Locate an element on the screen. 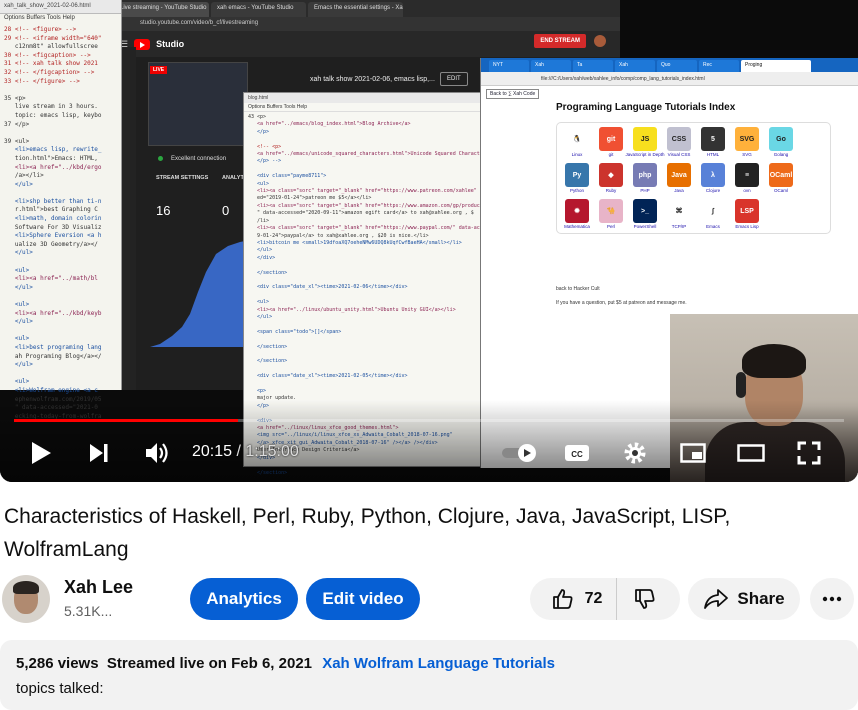 This screenshot has height=710, width=858. language-tile: ≡ ovn is located at coordinates (747, 178).